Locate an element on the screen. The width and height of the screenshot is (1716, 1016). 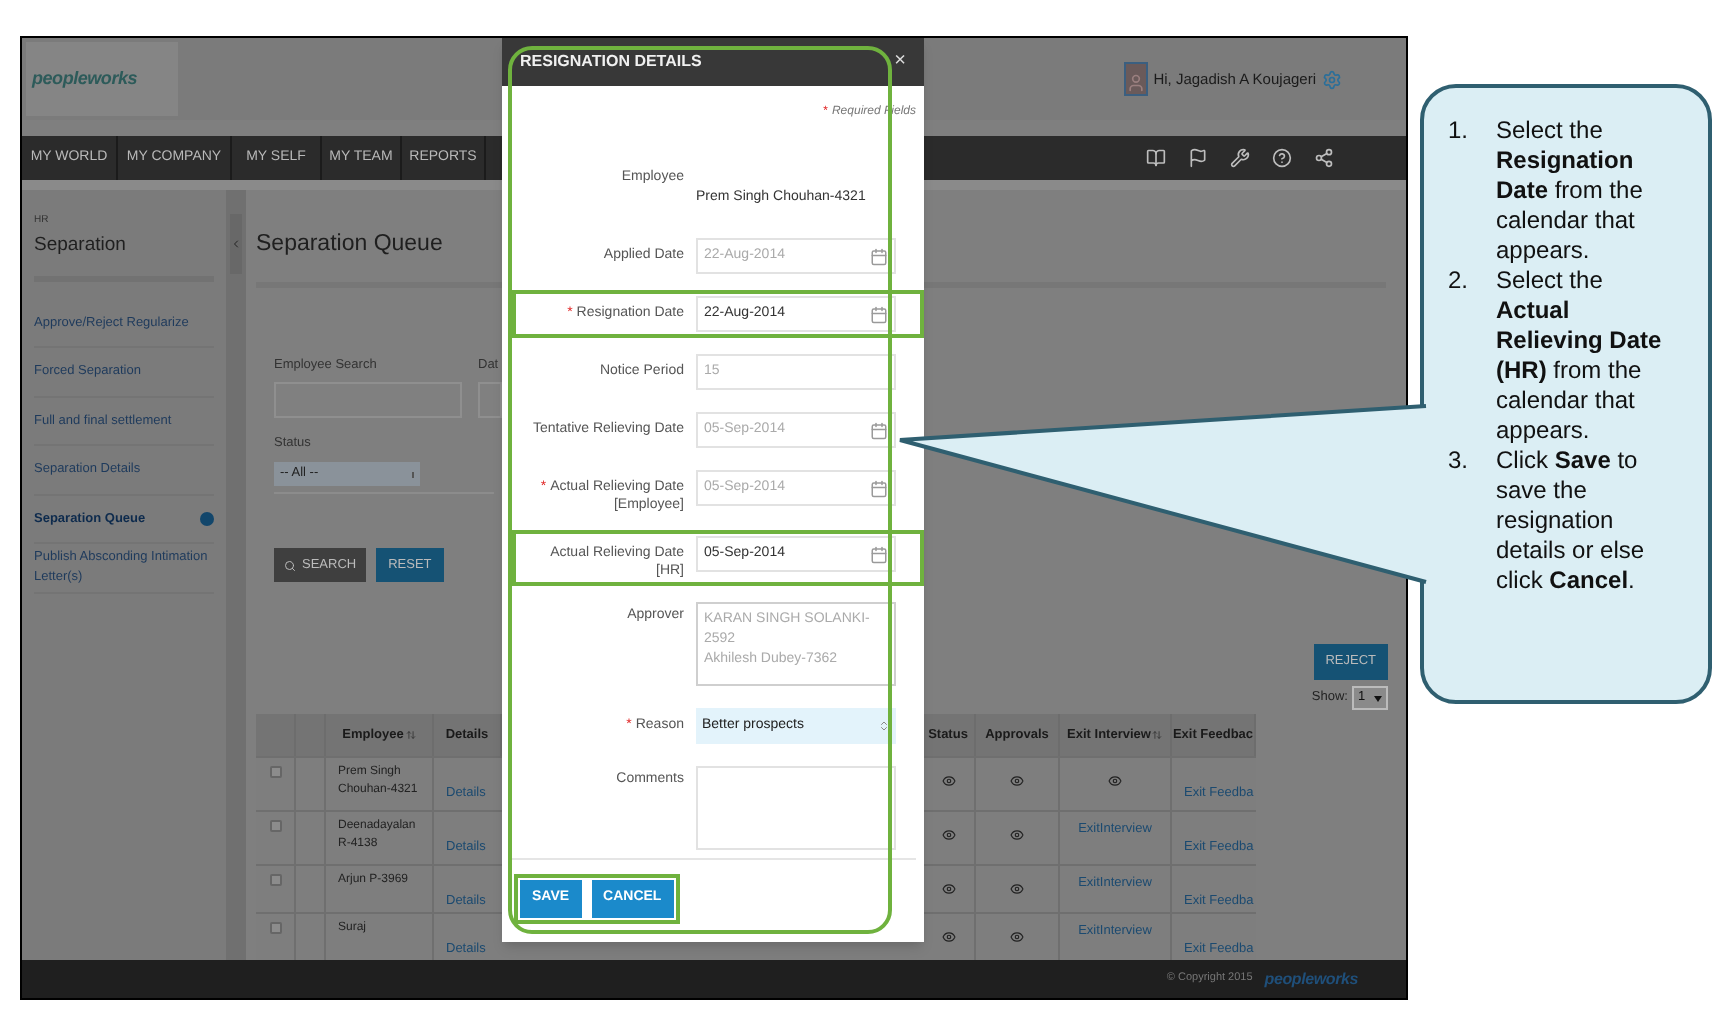
avatar is located at coordinates (1135, 79).